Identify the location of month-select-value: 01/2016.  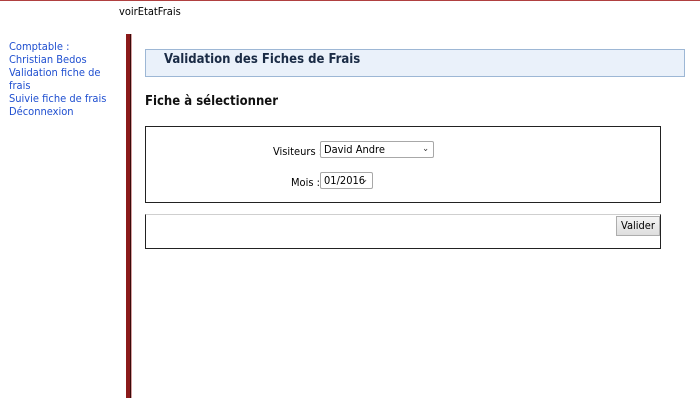
(345, 180).